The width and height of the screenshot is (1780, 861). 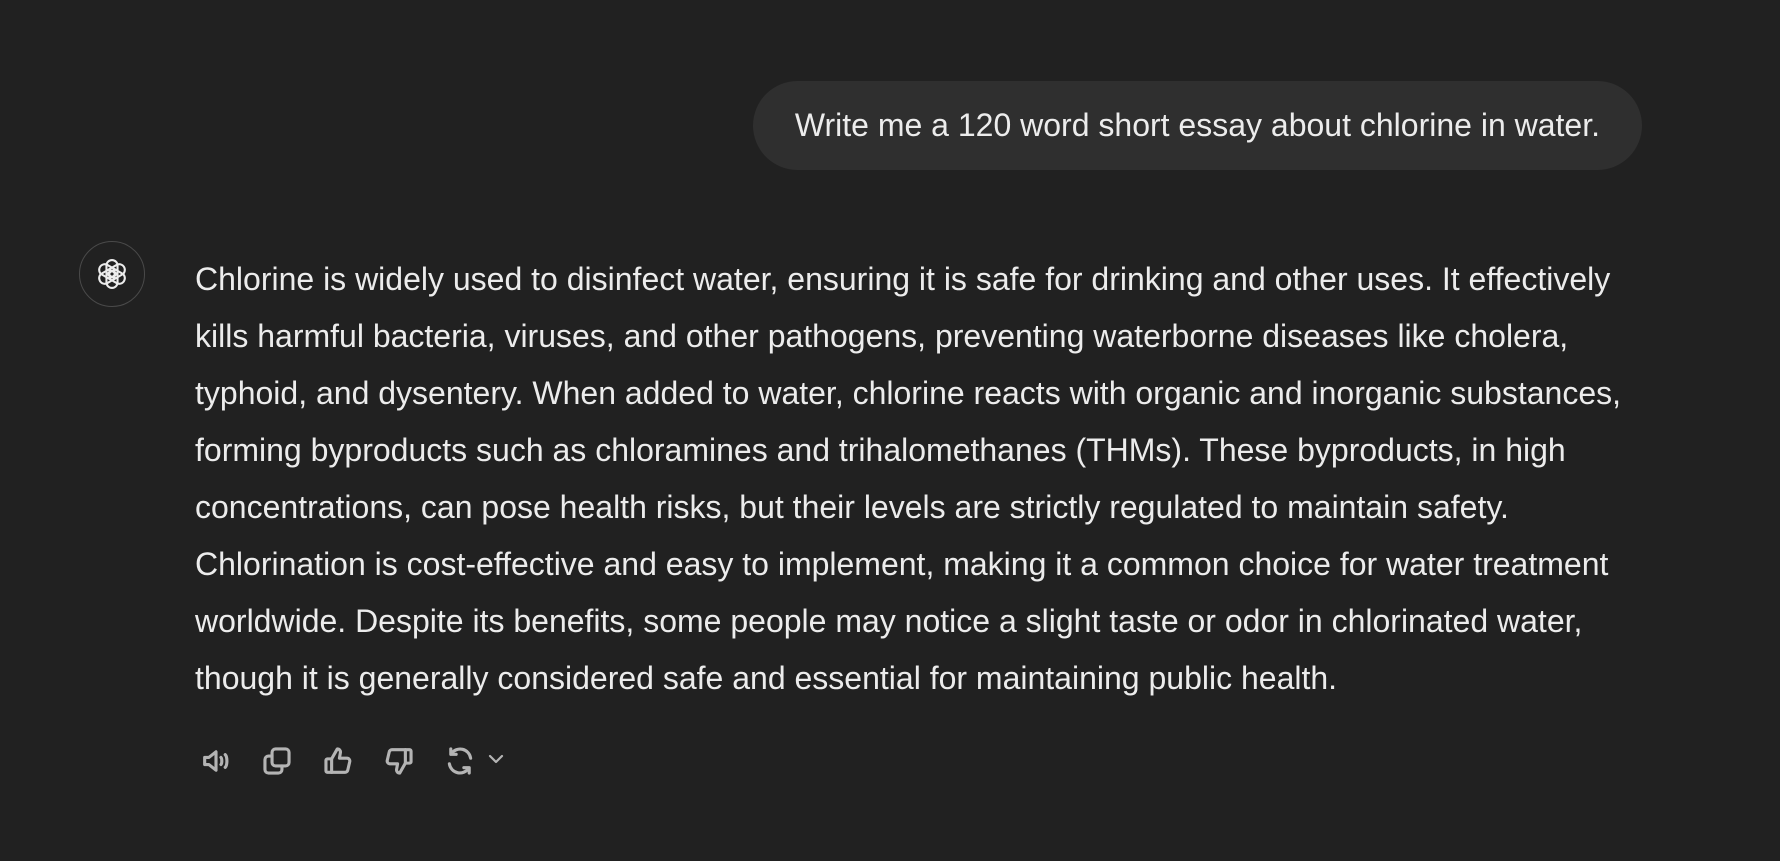 I want to click on thumbs-up-icon, so click(x=338, y=760).